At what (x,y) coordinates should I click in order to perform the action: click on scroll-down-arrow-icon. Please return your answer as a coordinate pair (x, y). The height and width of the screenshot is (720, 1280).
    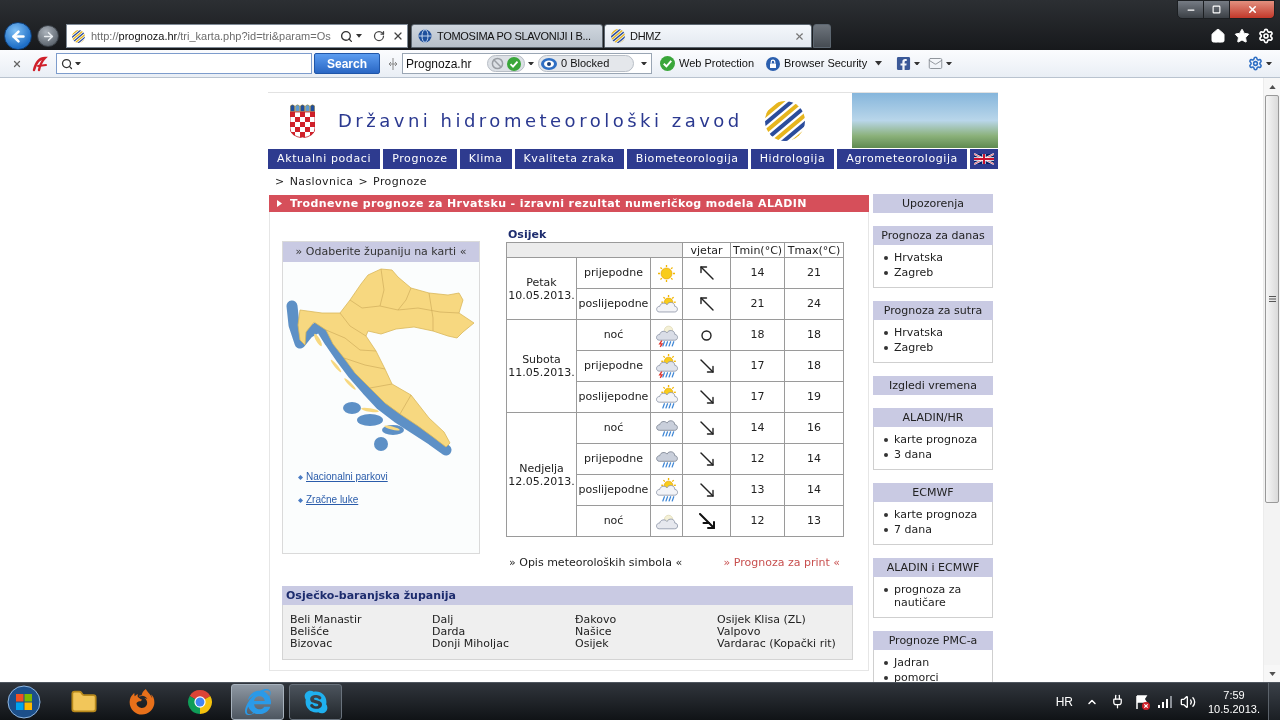
    Looking at the image, I should click on (1272, 673).